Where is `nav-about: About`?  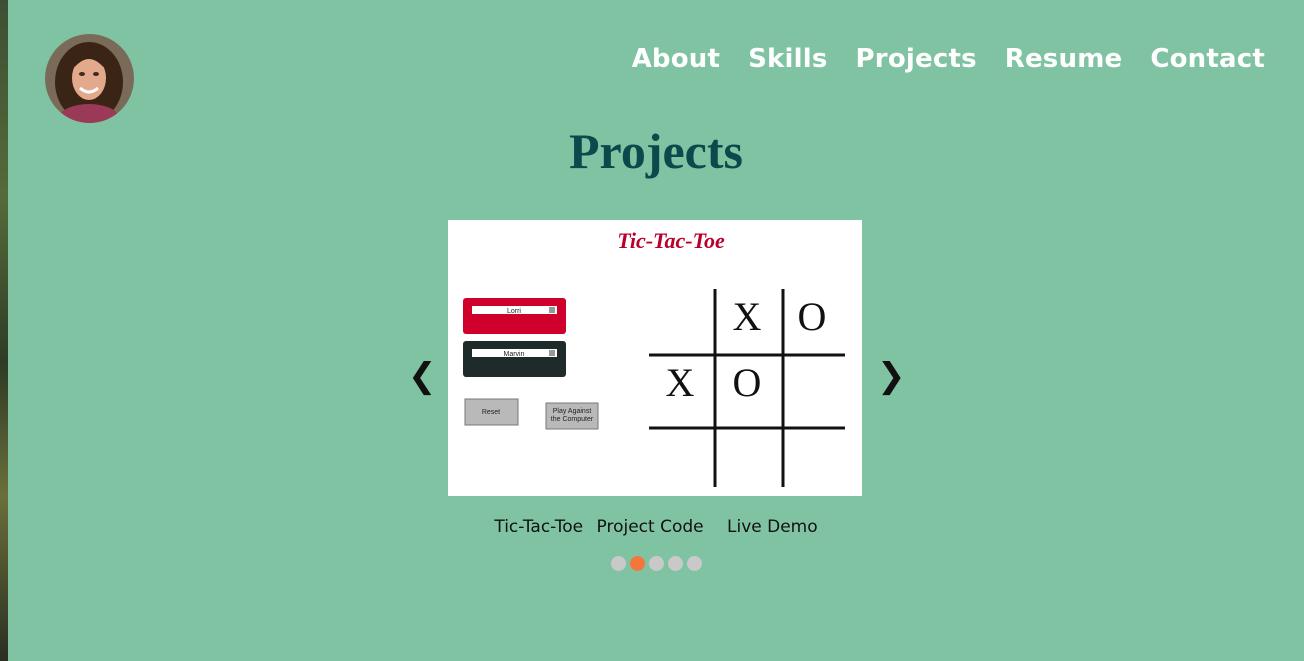 nav-about: About is located at coordinates (676, 59).